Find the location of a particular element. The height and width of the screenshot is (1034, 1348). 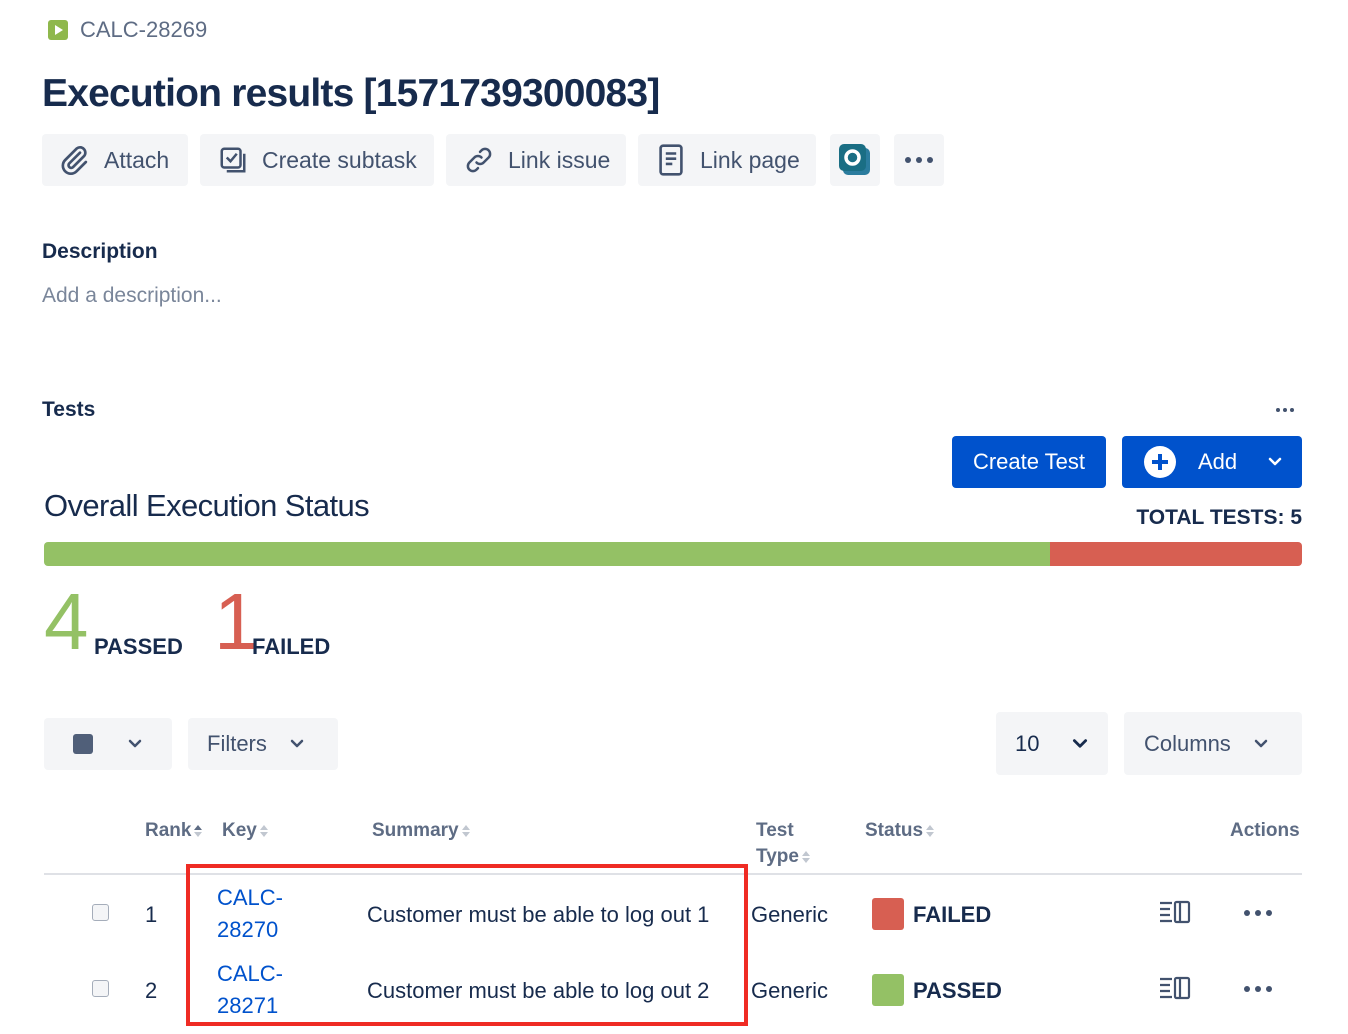

filters-label: Filters is located at coordinates (237, 743).